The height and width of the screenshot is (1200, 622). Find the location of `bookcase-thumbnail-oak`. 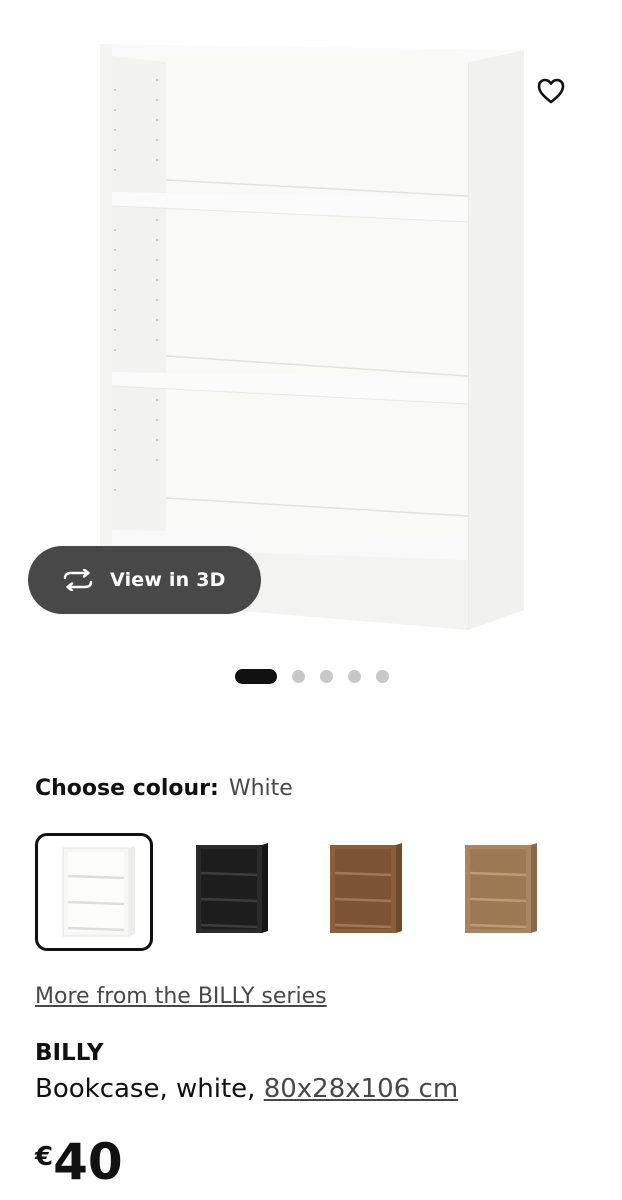

bookcase-thumbnail-oak is located at coordinates (501, 888).